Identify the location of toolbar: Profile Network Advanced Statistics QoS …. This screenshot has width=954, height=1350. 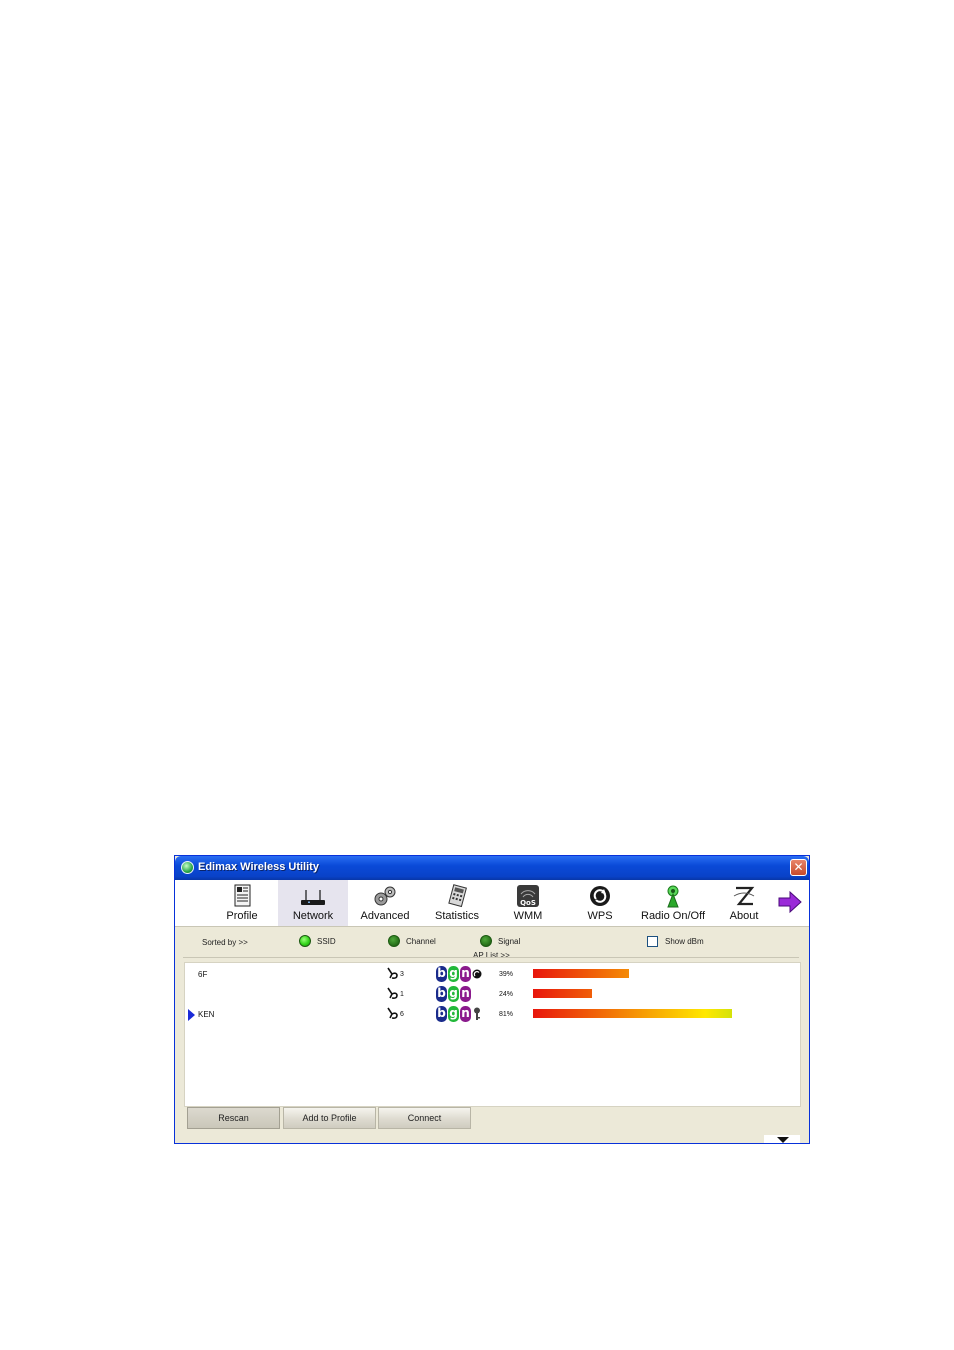
(492, 903).